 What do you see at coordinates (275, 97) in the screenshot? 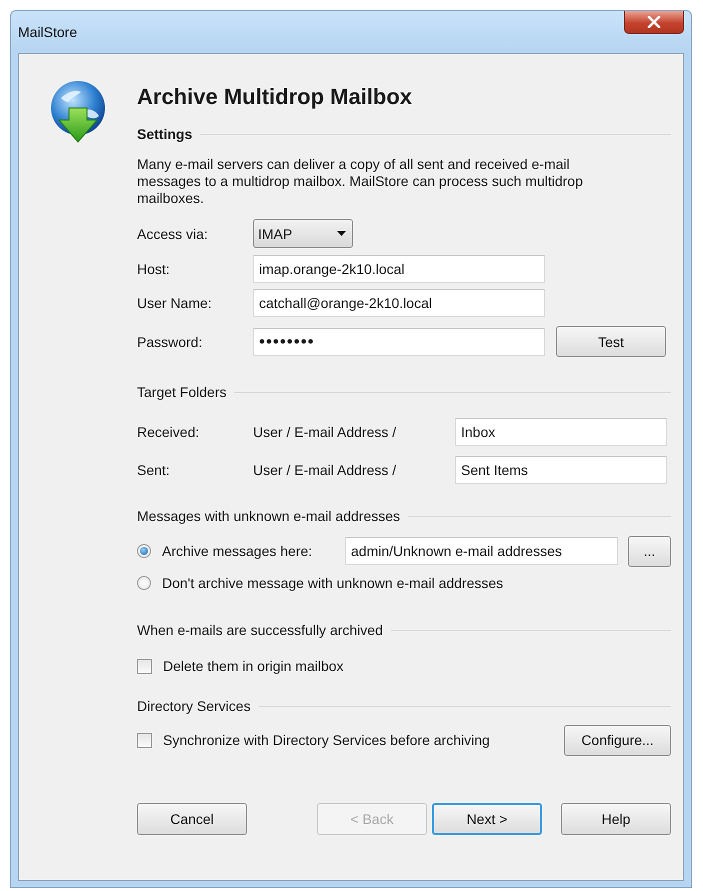
I see `page-heading: Archive Multidrop Mailbox` at bounding box center [275, 97].